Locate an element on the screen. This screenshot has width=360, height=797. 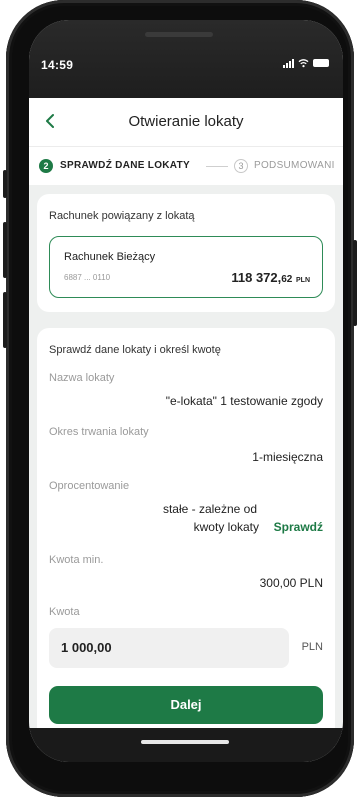
amount-input-value: 1 000,00 is located at coordinates (86, 647).